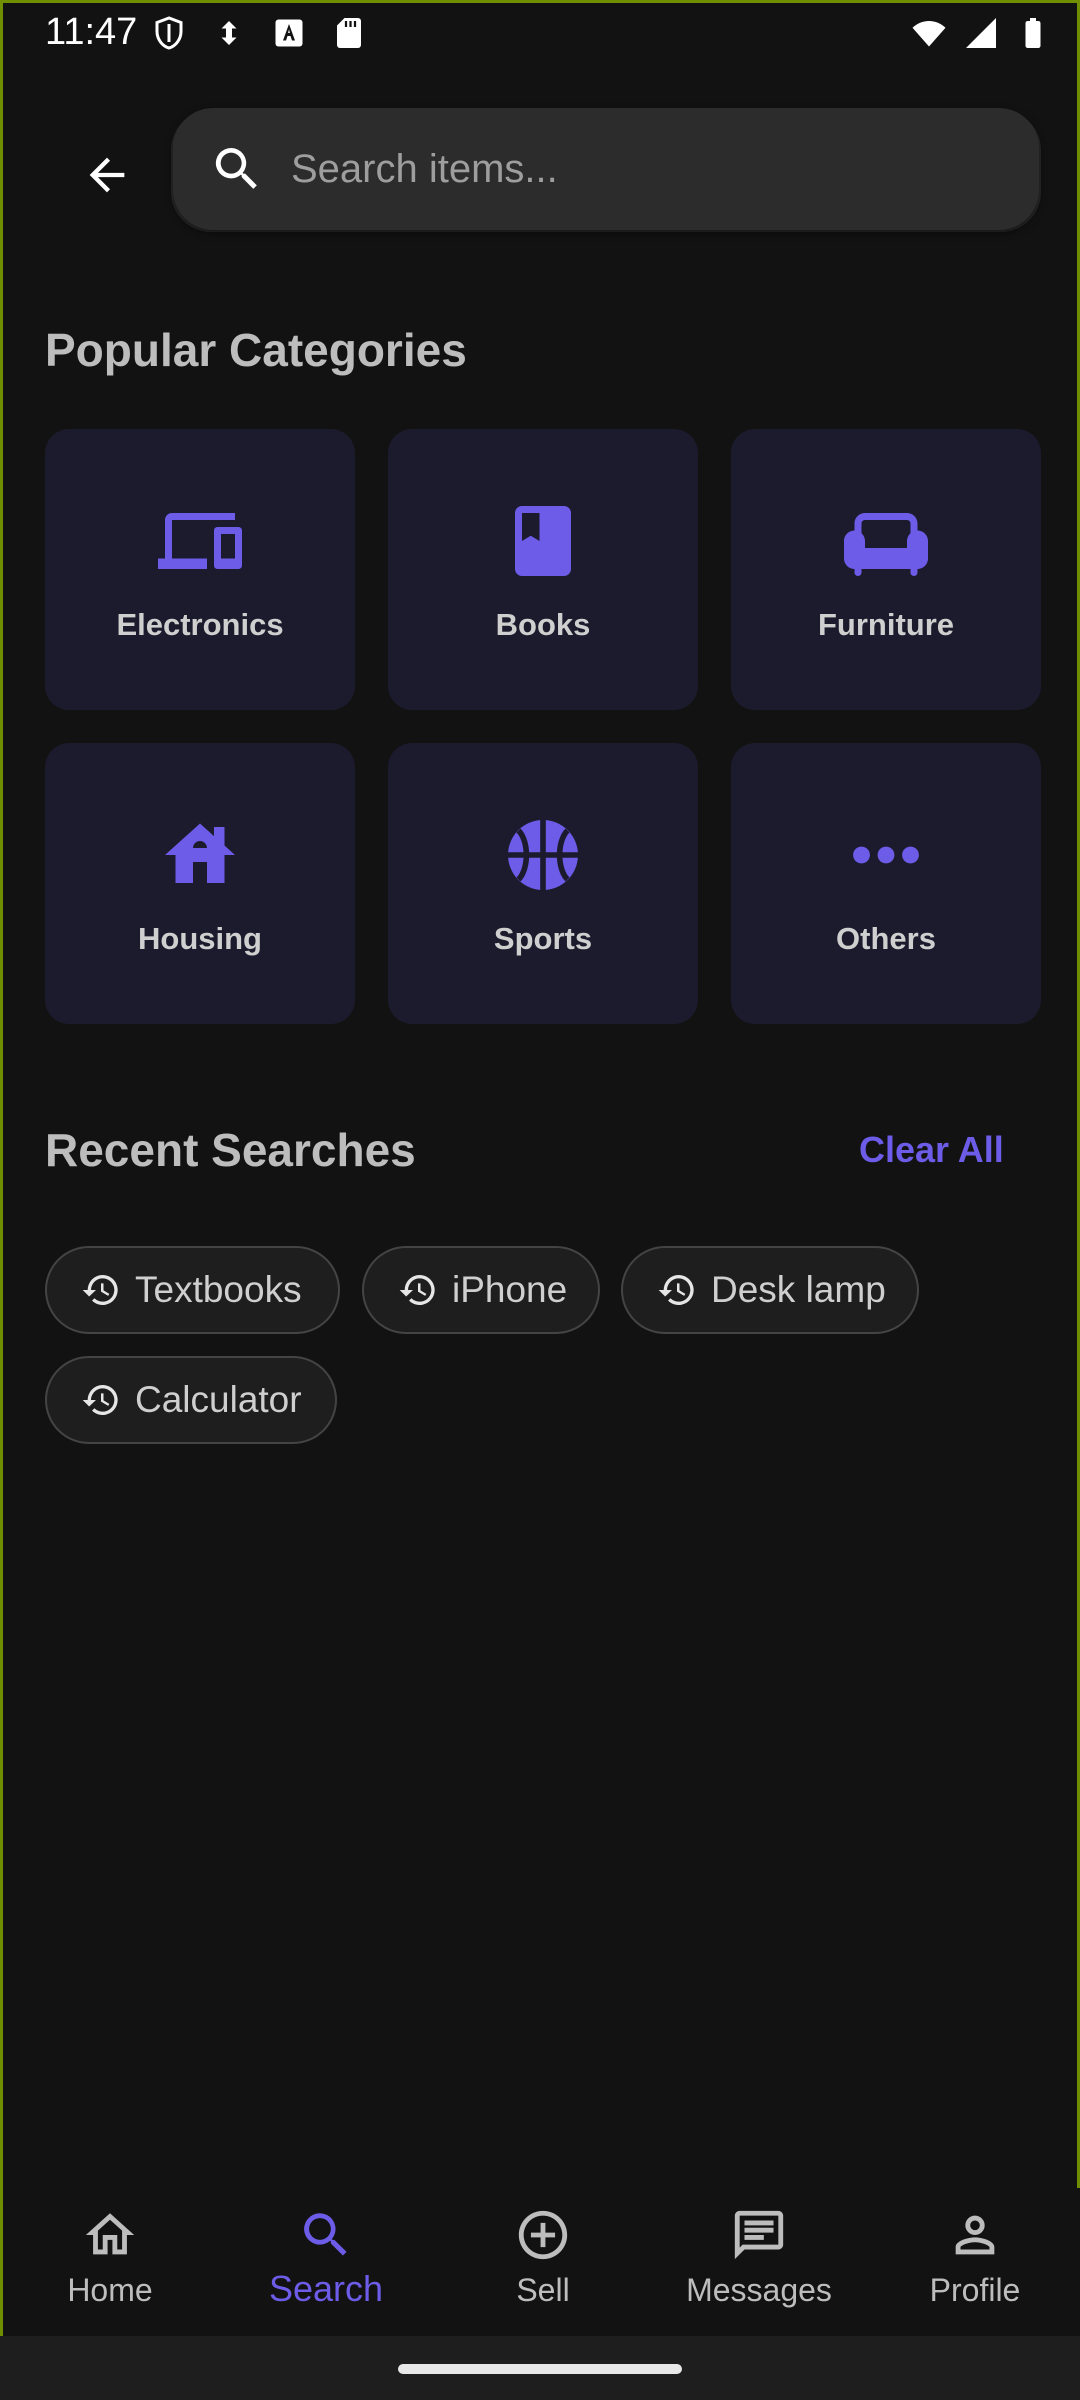 This screenshot has height=2400, width=1080. What do you see at coordinates (229, 33) in the screenshot?
I see `data-saver-icon` at bounding box center [229, 33].